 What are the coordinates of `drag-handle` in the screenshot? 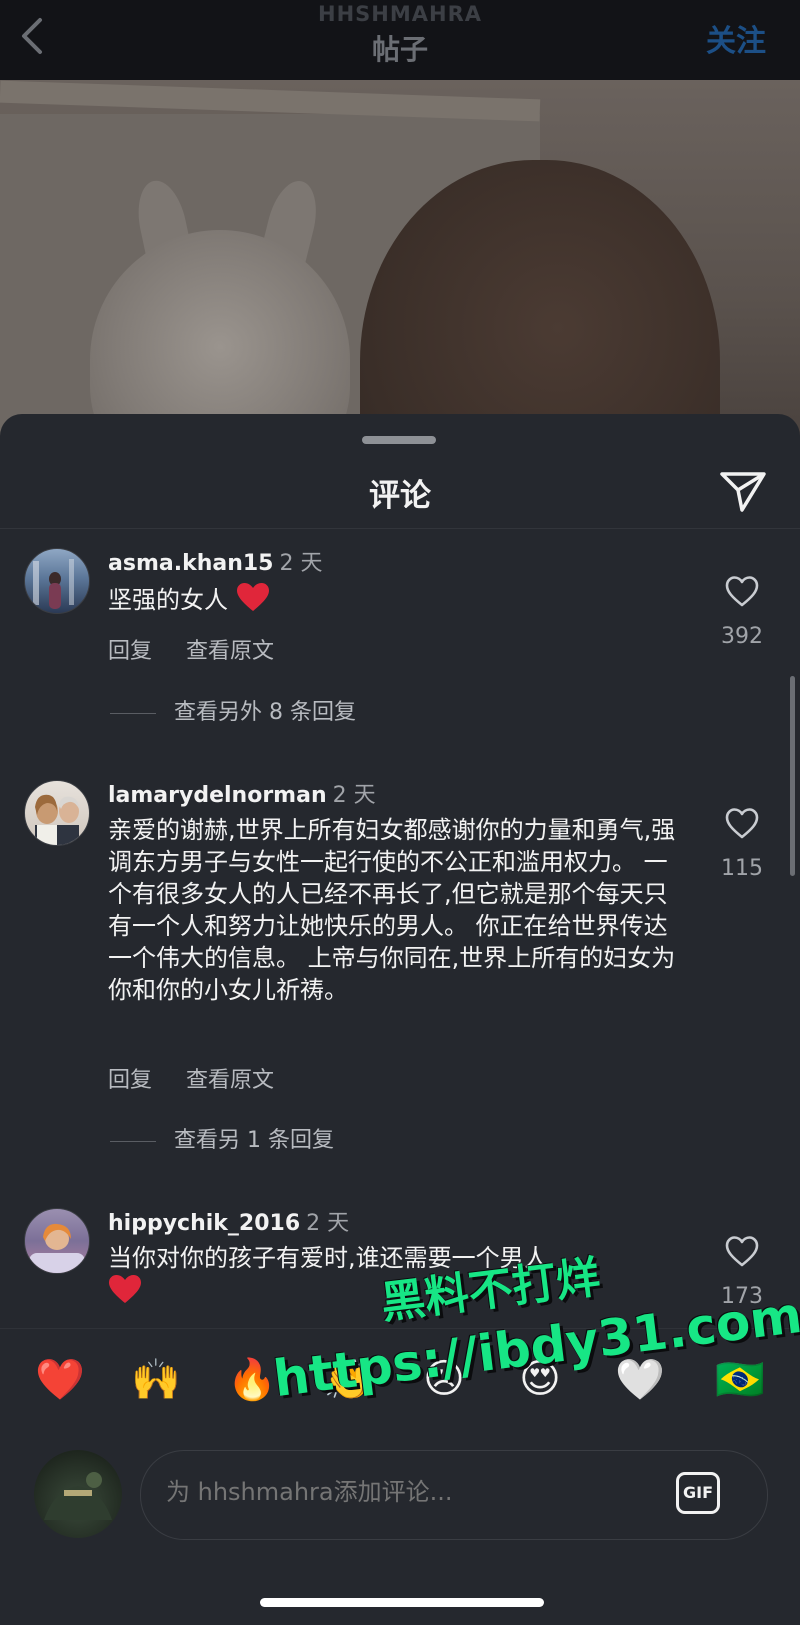 It's located at (399, 440).